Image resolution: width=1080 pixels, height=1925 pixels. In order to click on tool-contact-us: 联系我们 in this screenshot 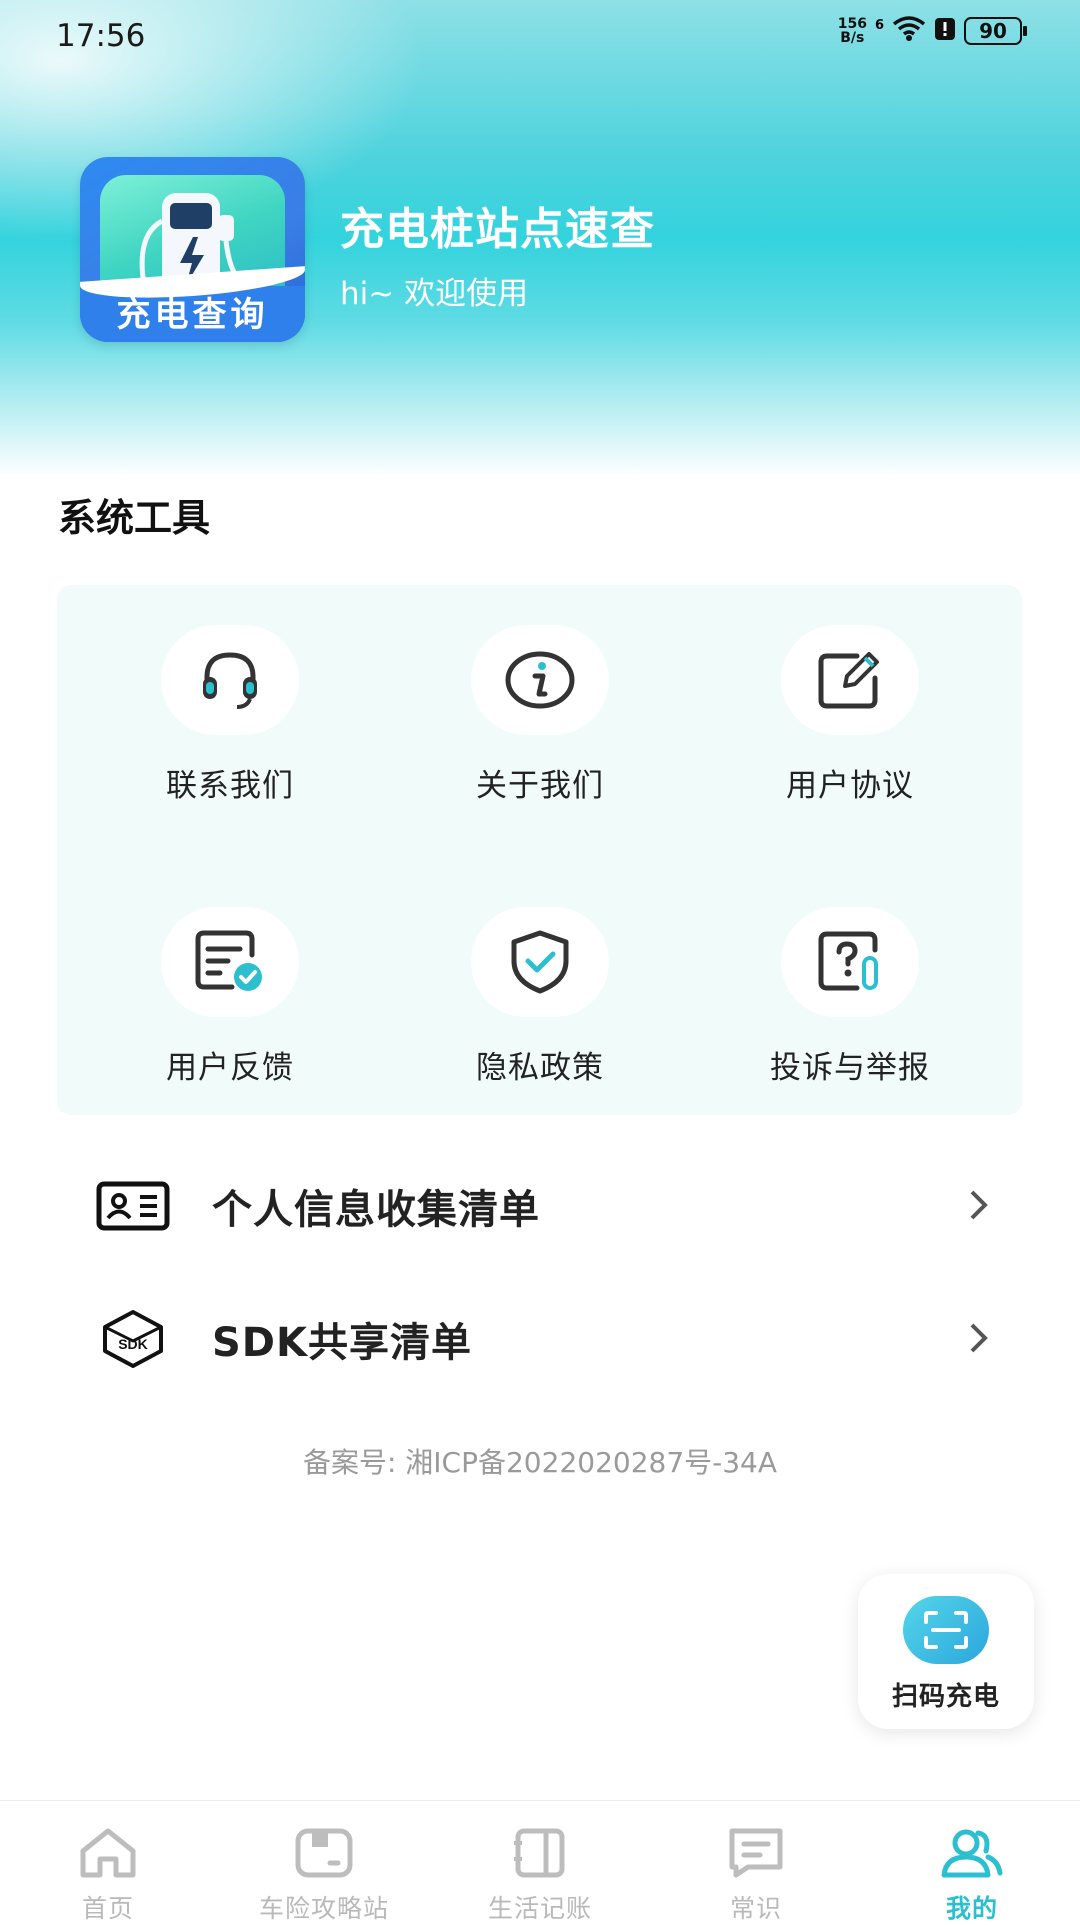, I will do `click(230, 715)`.